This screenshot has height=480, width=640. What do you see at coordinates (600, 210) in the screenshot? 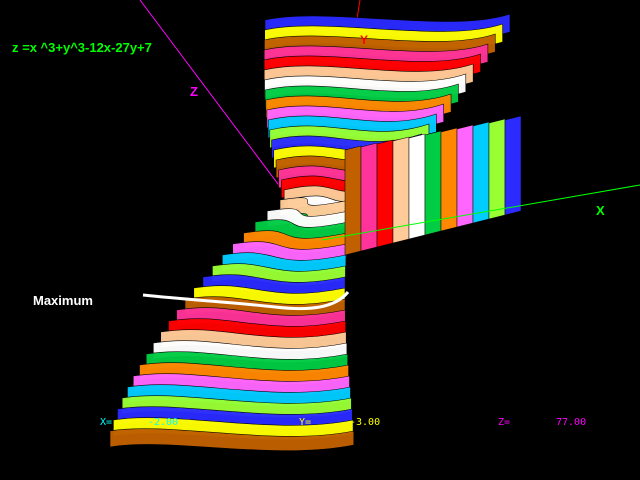
I see `x-axis-label: X` at bounding box center [600, 210].